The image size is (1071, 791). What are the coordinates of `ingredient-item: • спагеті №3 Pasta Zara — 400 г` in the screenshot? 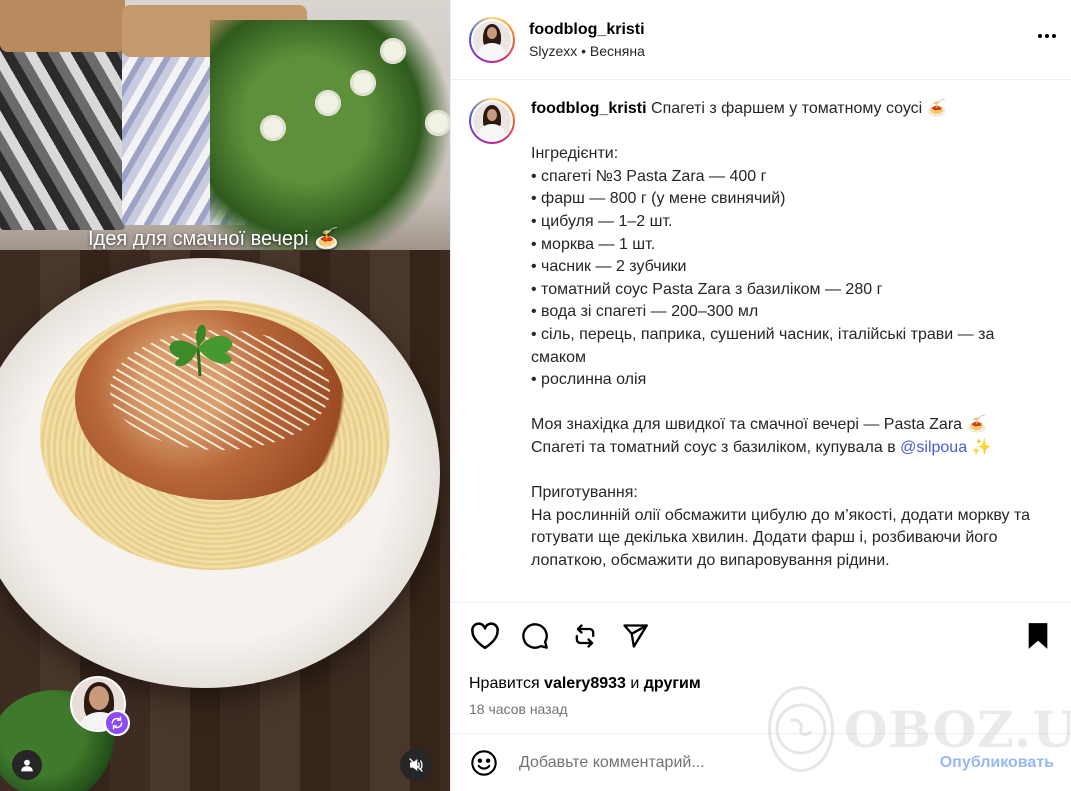 It's located at (649, 176).